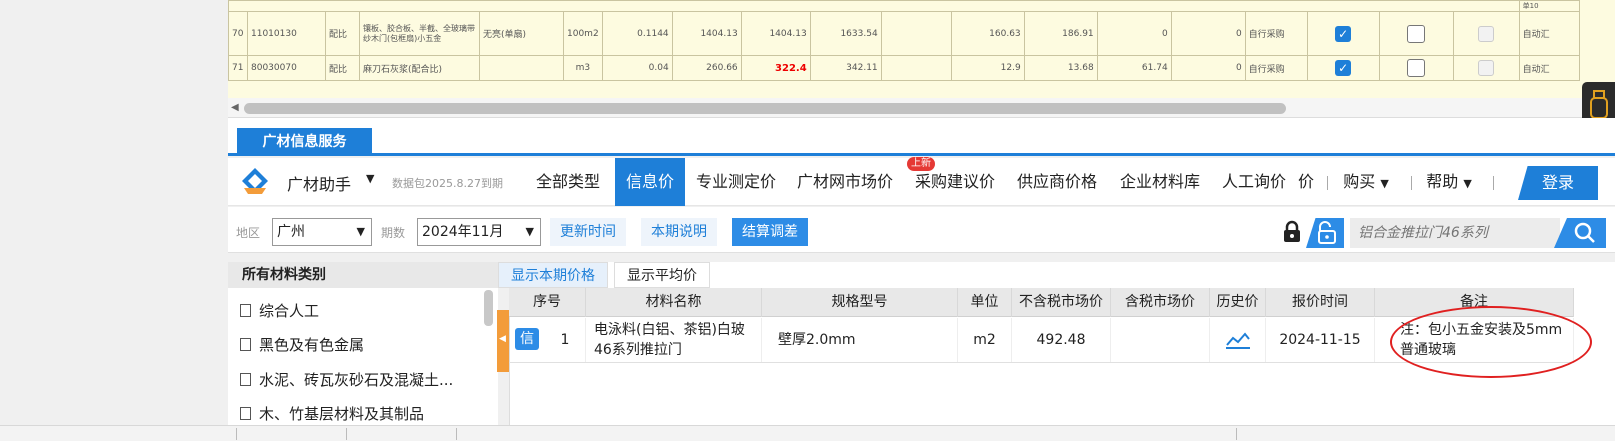 The height and width of the screenshot is (441, 1615). What do you see at coordinates (238, 68) in the screenshot?
I see `row-no: 71` at bounding box center [238, 68].